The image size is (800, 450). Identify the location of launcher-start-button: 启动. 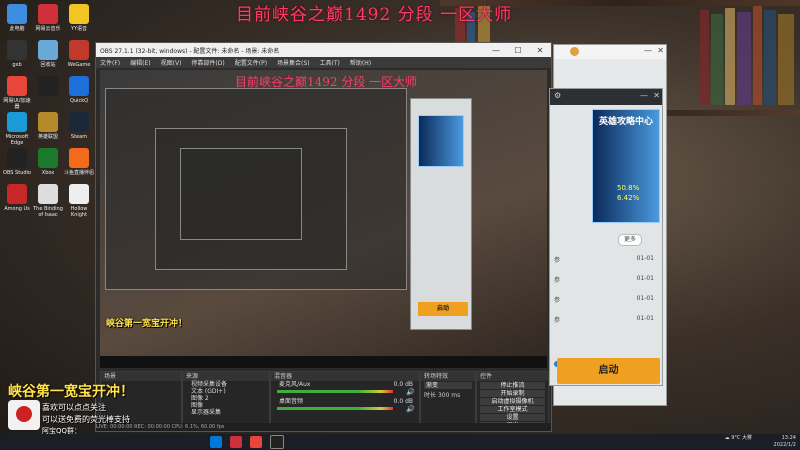
(608, 371).